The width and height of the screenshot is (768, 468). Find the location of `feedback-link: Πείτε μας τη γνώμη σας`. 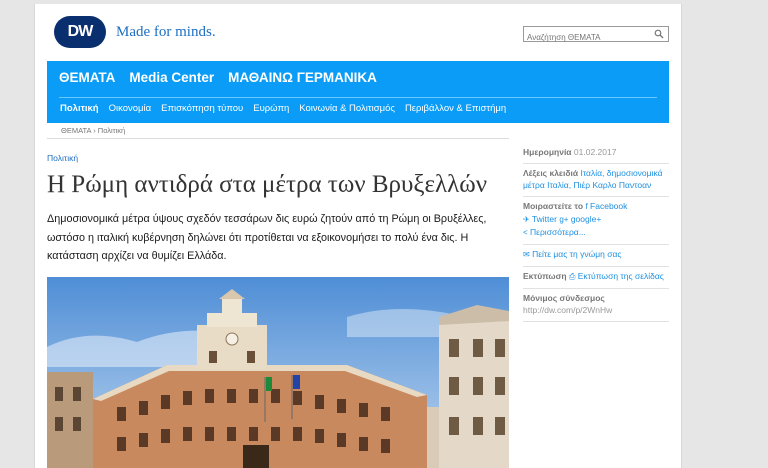

feedback-link: Πείτε μας τη γνώμη σας is located at coordinates (576, 254).